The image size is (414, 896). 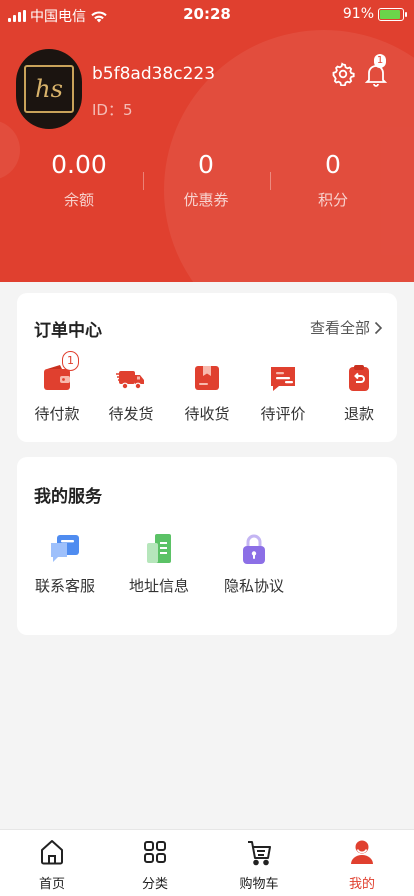 I want to click on order-pending-receipt: 待收货, so click(x=207, y=393).